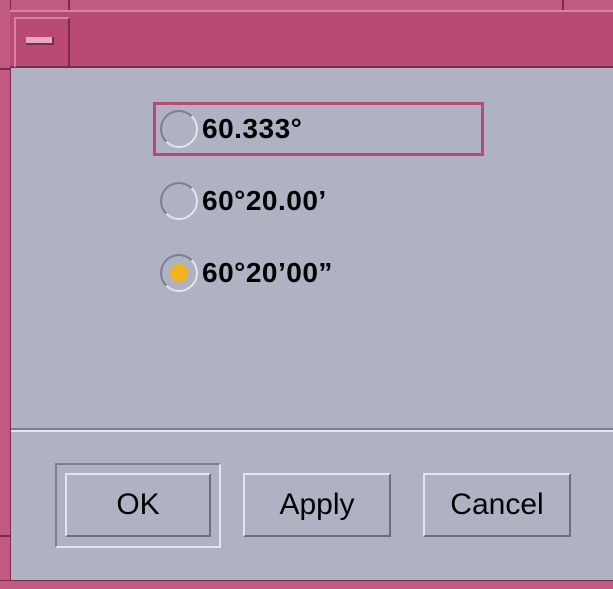 The width and height of the screenshot is (613, 589). What do you see at coordinates (317, 505) in the screenshot?
I see `apply-button: Apply` at bounding box center [317, 505].